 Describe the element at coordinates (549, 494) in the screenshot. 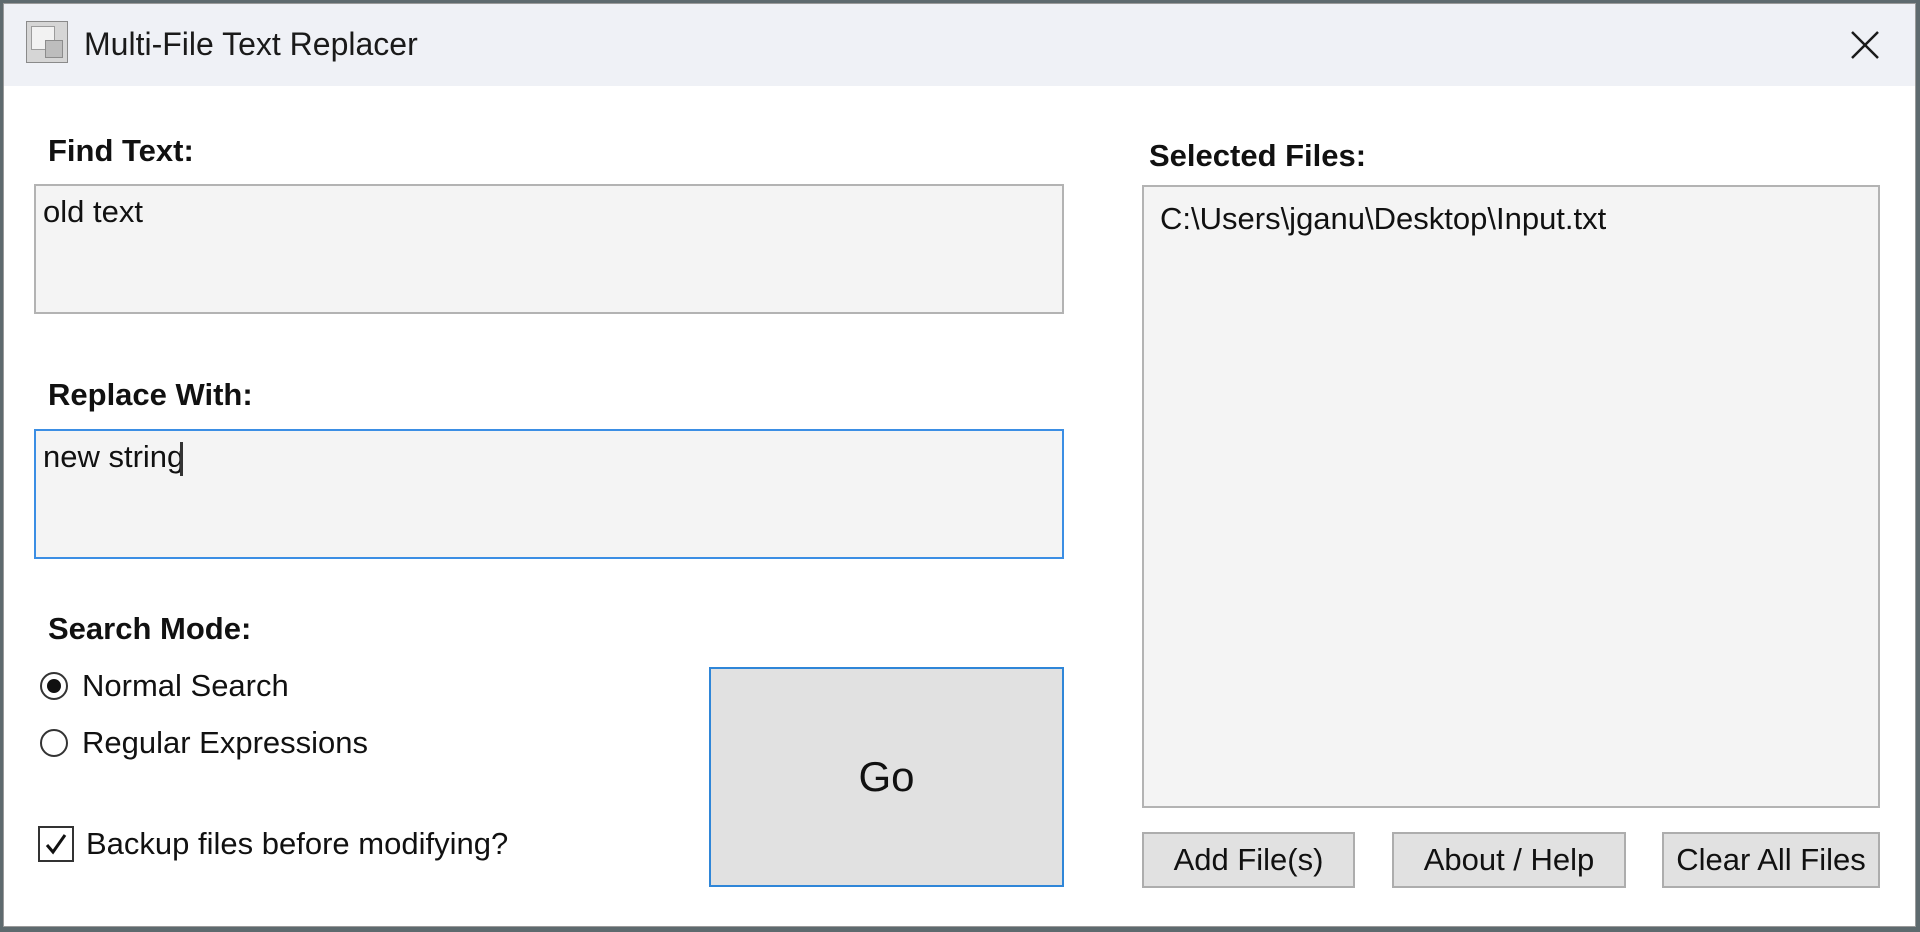

I see `replace-with-input: new string` at that location.